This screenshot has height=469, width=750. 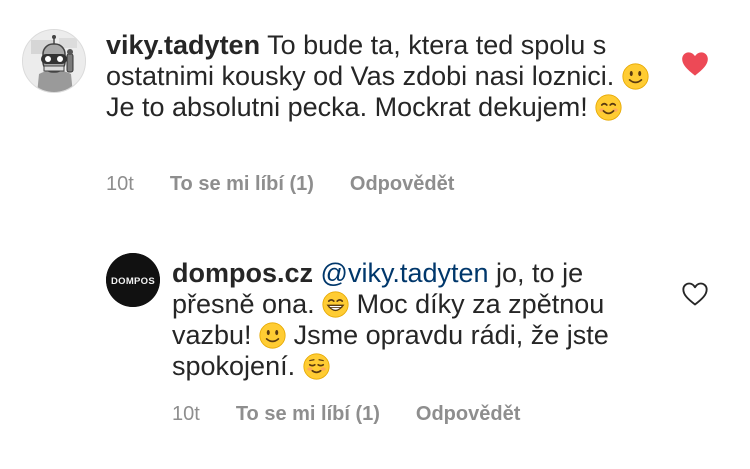 What do you see at coordinates (695, 294) in the screenshot?
I see `like-heart-outline-icon` at bounding box center [695, 294].